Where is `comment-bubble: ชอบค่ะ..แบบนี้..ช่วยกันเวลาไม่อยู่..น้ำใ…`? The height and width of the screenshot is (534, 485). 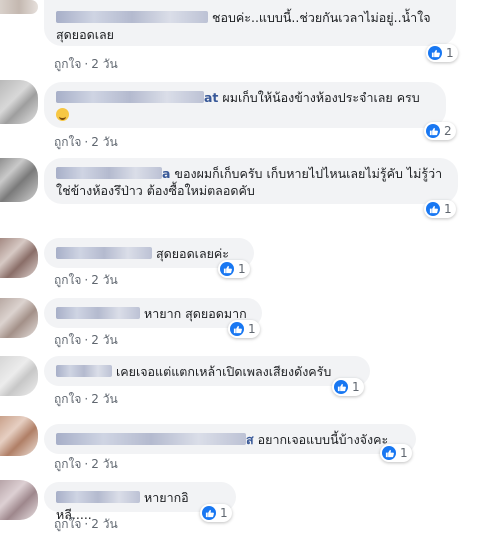 comment-bubble: ชอบค่ะ..แบบนี้..ช่วยกันเวลาไม่อยู่..น้ำใ… is located at coordinates (250, 23).